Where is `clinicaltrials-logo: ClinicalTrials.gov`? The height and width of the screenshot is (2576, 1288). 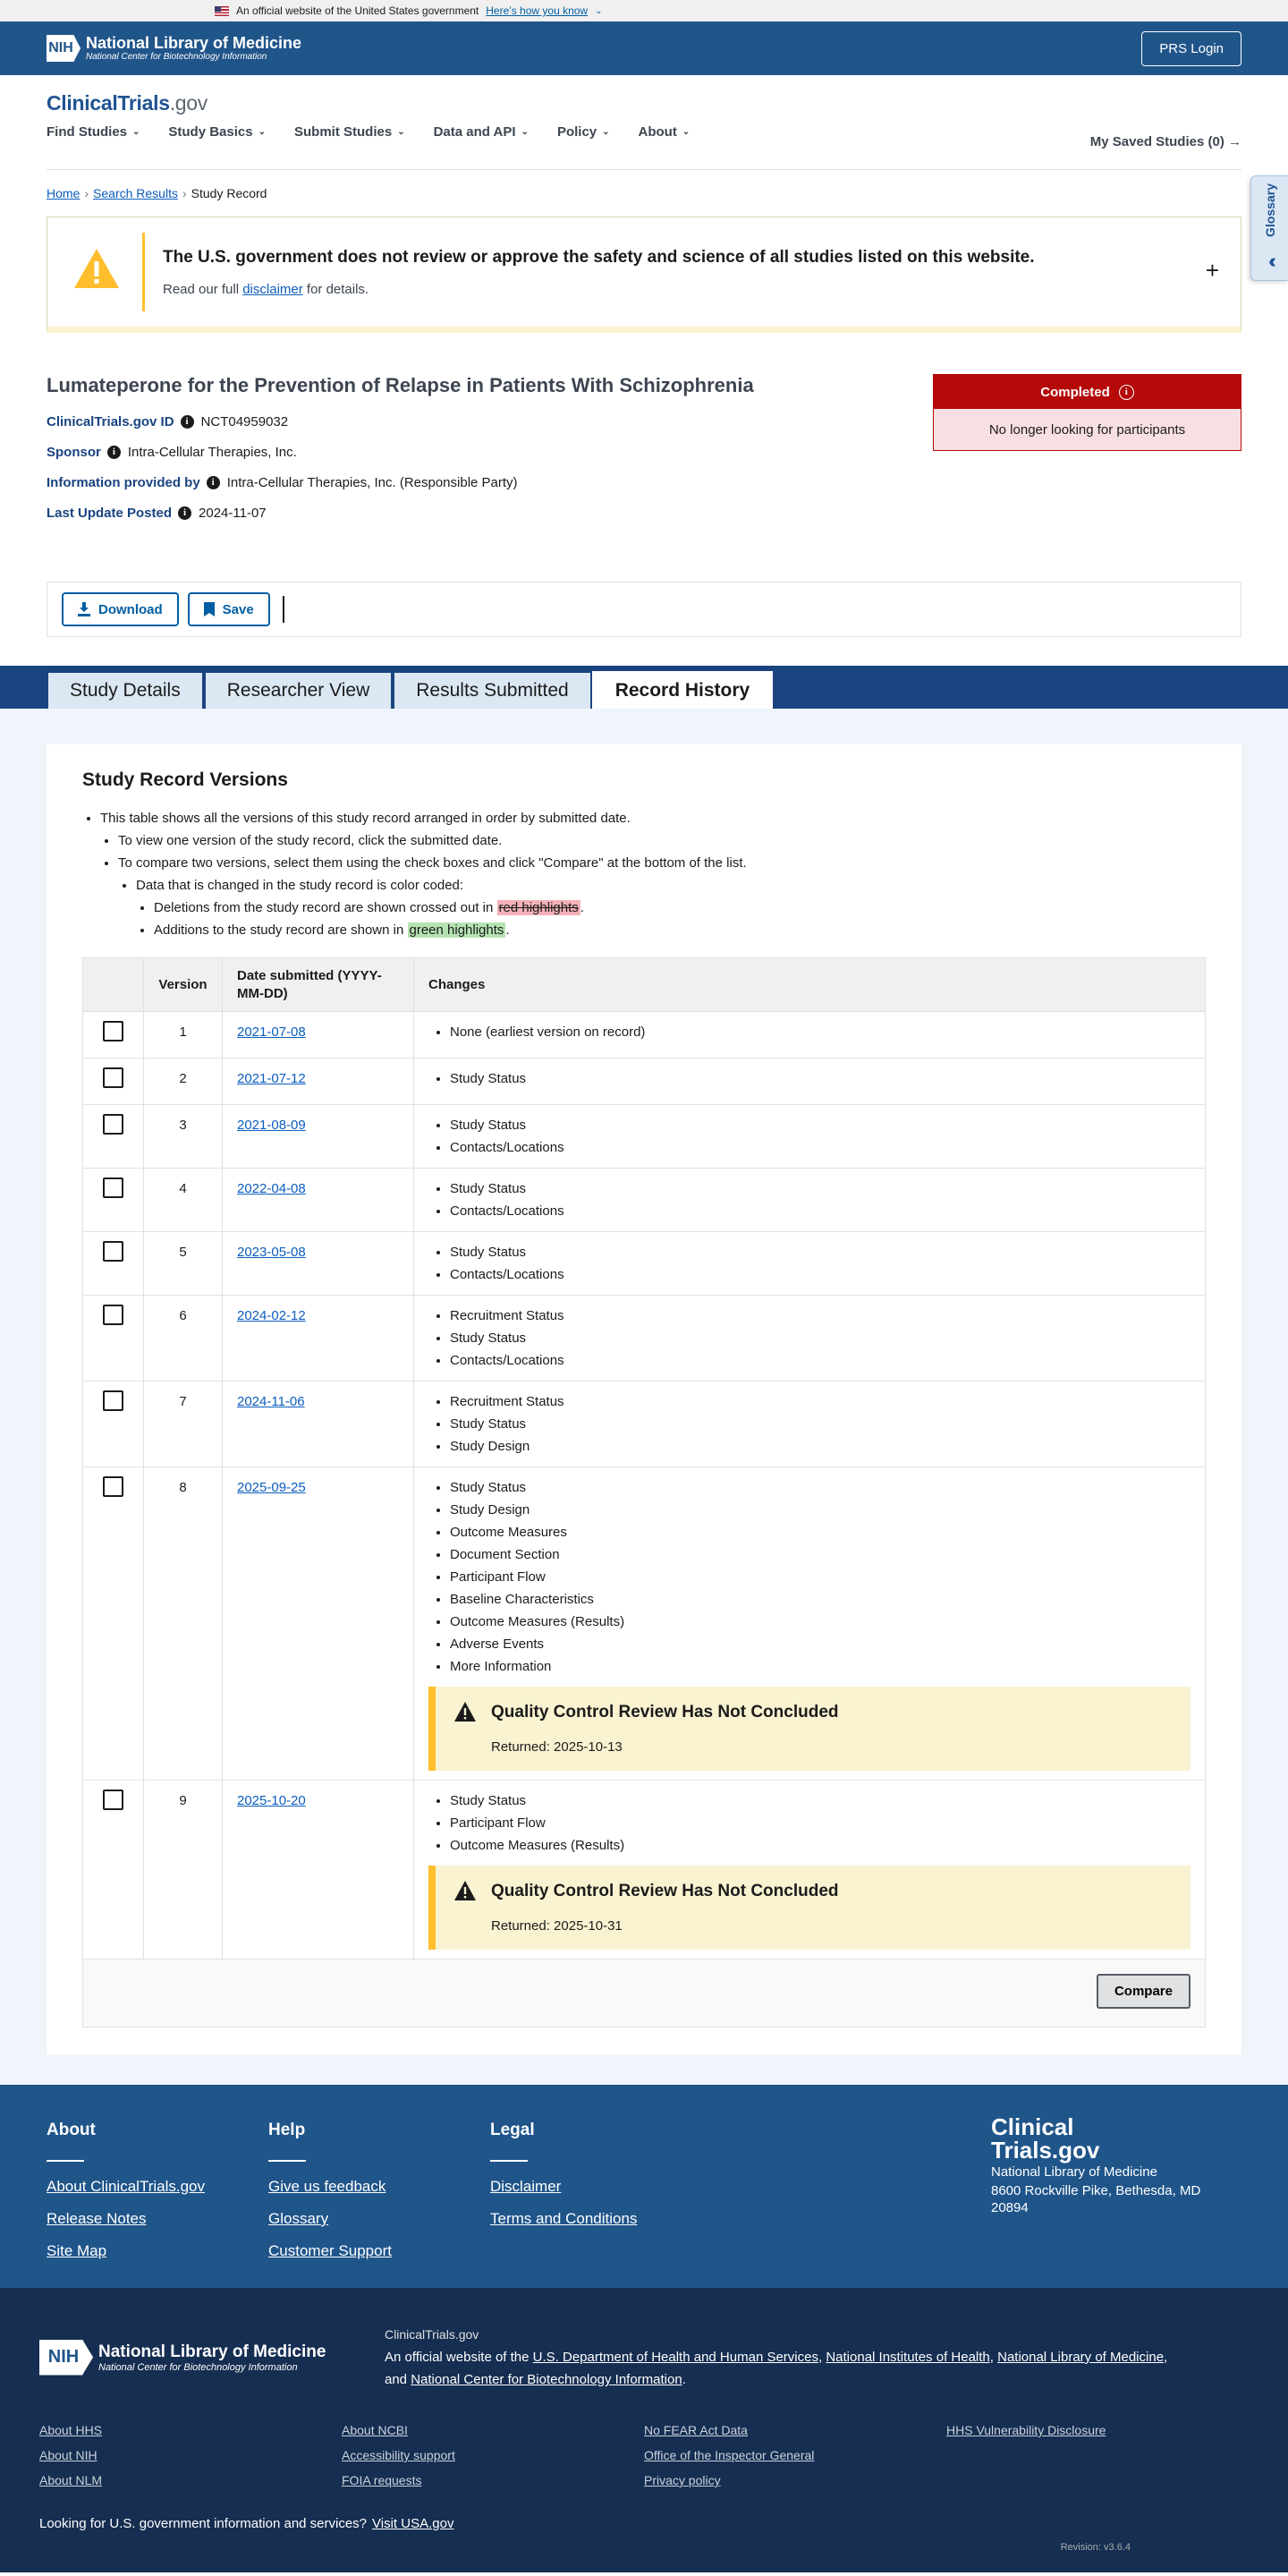 clinicaltrials-logo: ClinicalTrials.gov is located at coordinates (644, 103).